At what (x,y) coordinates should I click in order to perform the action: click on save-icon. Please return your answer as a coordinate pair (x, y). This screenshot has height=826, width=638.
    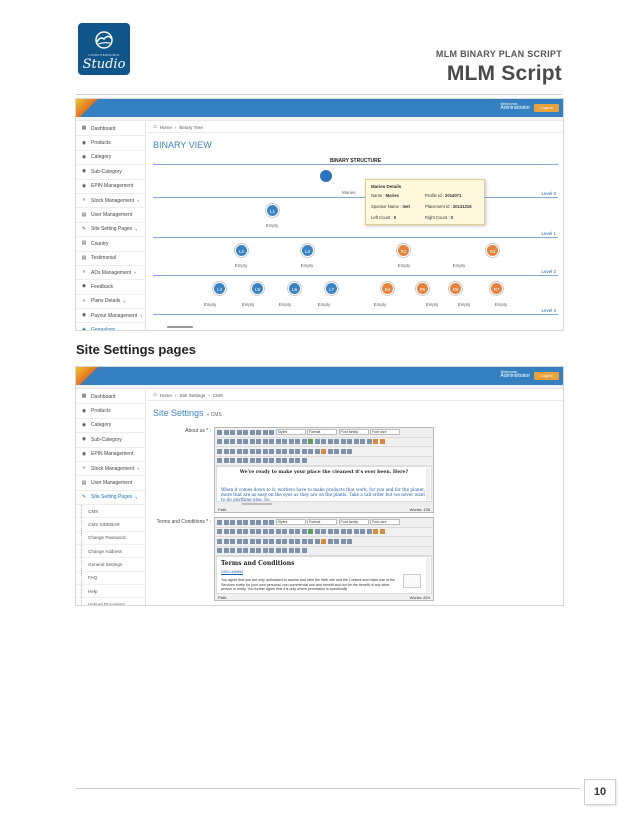
    Looking at the image, I should click on (219, 522).